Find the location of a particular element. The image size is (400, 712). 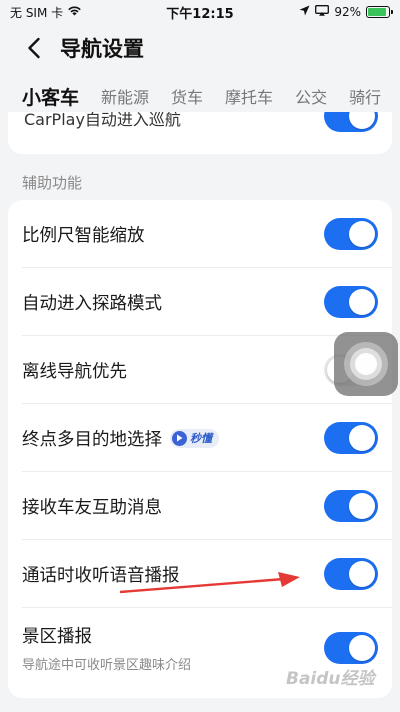

badge-text: 秒懂 is located at coordinates (201, 438).